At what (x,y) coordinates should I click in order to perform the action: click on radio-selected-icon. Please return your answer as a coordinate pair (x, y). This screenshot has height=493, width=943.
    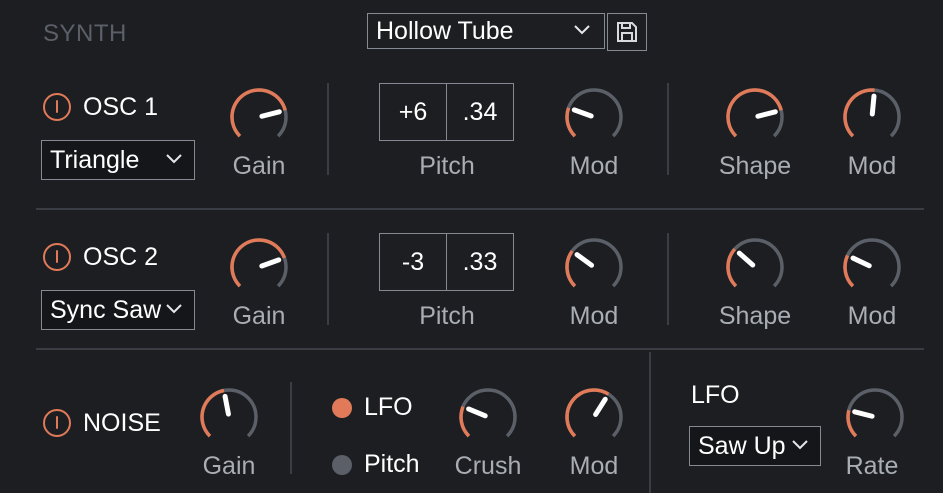
    Looking at the image, I should click on (342, 407).